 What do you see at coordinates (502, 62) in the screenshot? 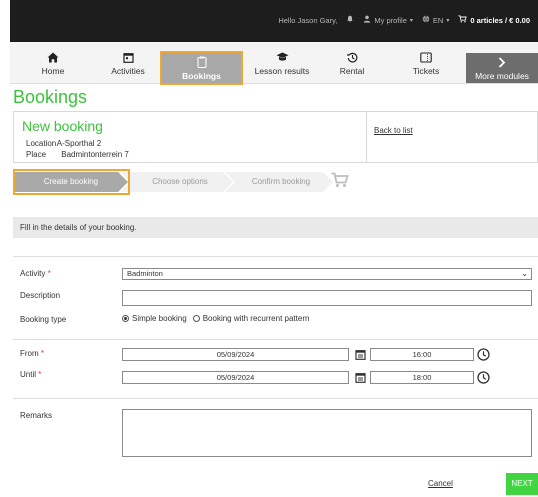
I see `chevron-right-icon` at bounding box center [502, 62].